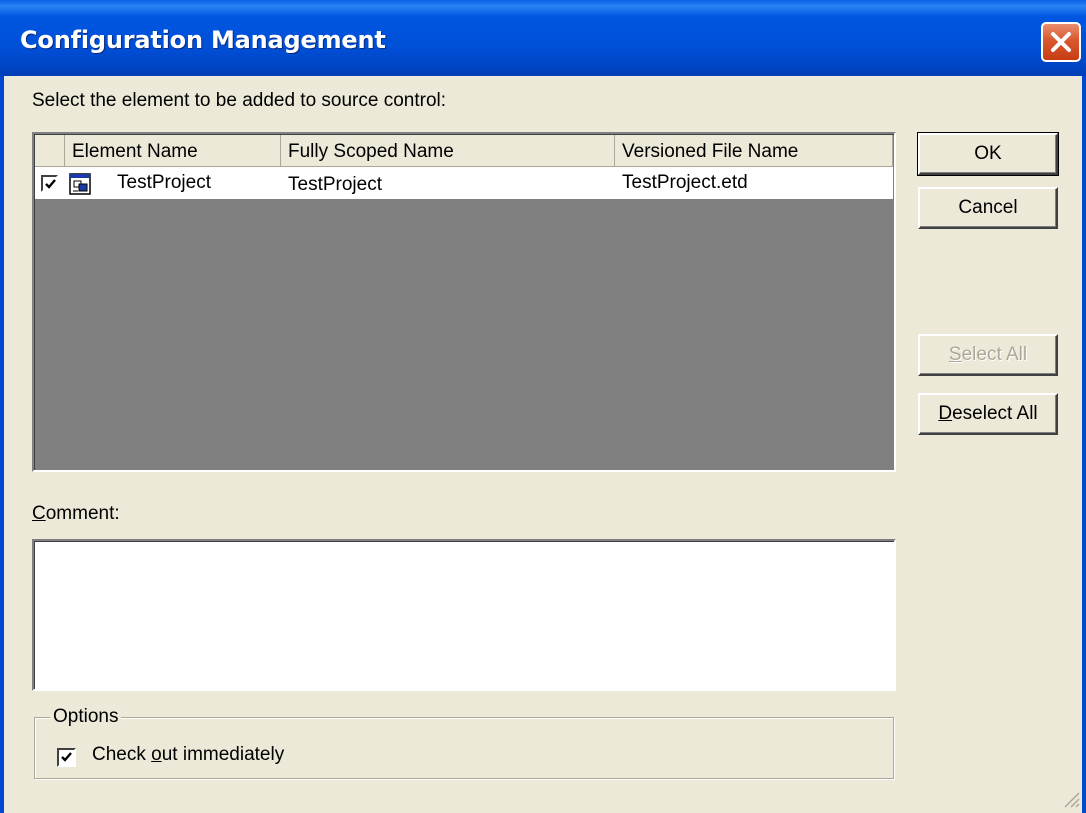 The image size is (1086, 813). What do you see at coordinates (122, 754) in the screenshot?
I see `check-out-label-before: Check` at bounding box center [122, 754].